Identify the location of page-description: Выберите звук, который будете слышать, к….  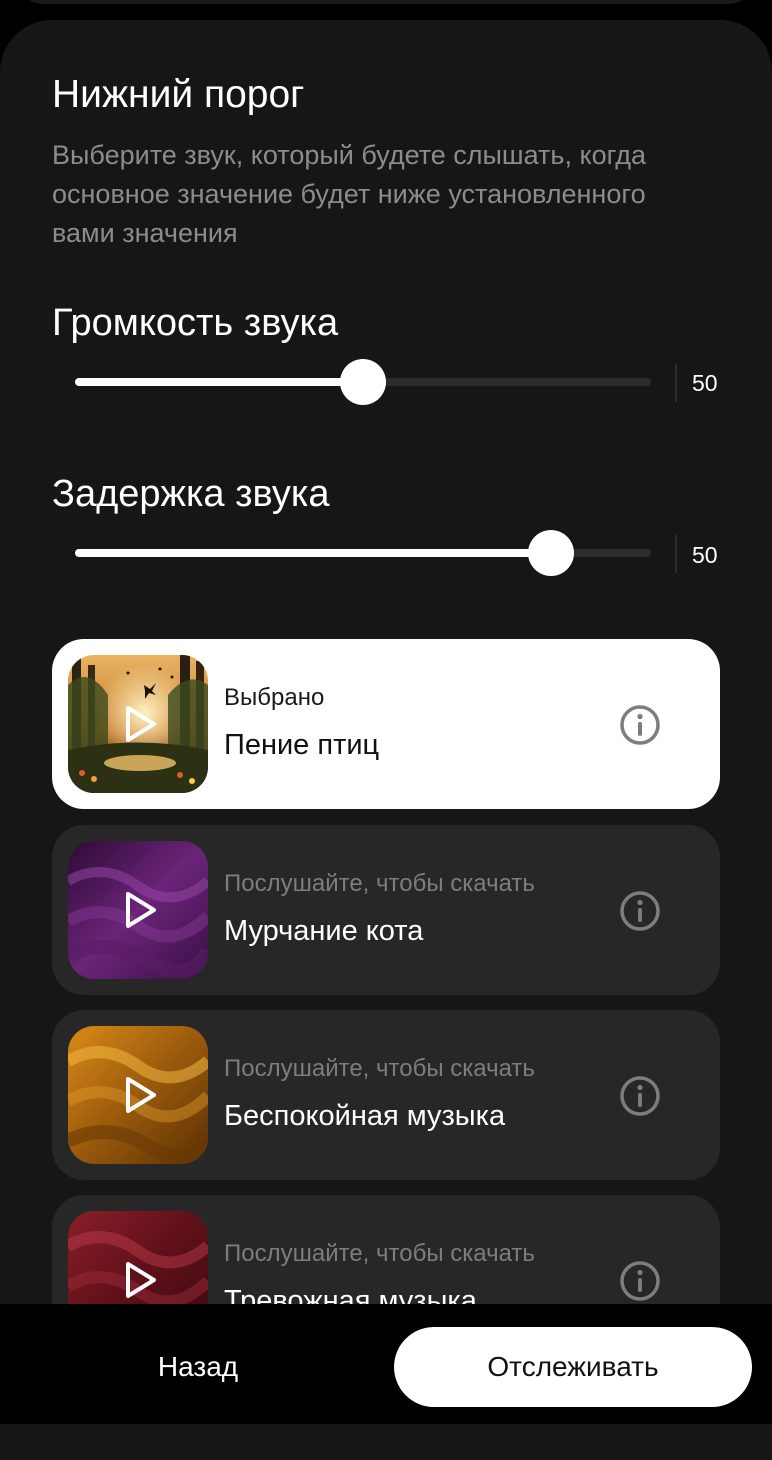
(349, 194).